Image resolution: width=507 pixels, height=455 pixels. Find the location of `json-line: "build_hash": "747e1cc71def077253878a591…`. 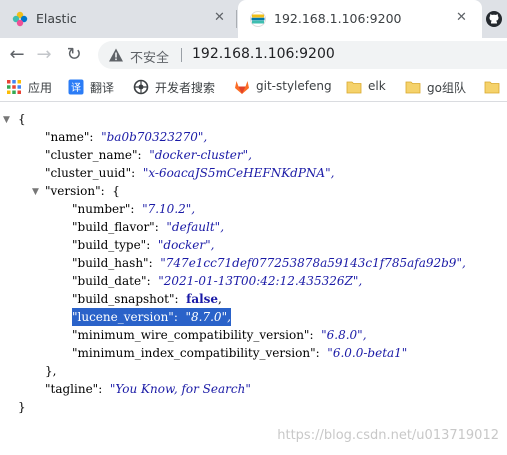

json-line: "build_hash": "747e1cc71def077253878a591… is located at coordinates (269, 263).